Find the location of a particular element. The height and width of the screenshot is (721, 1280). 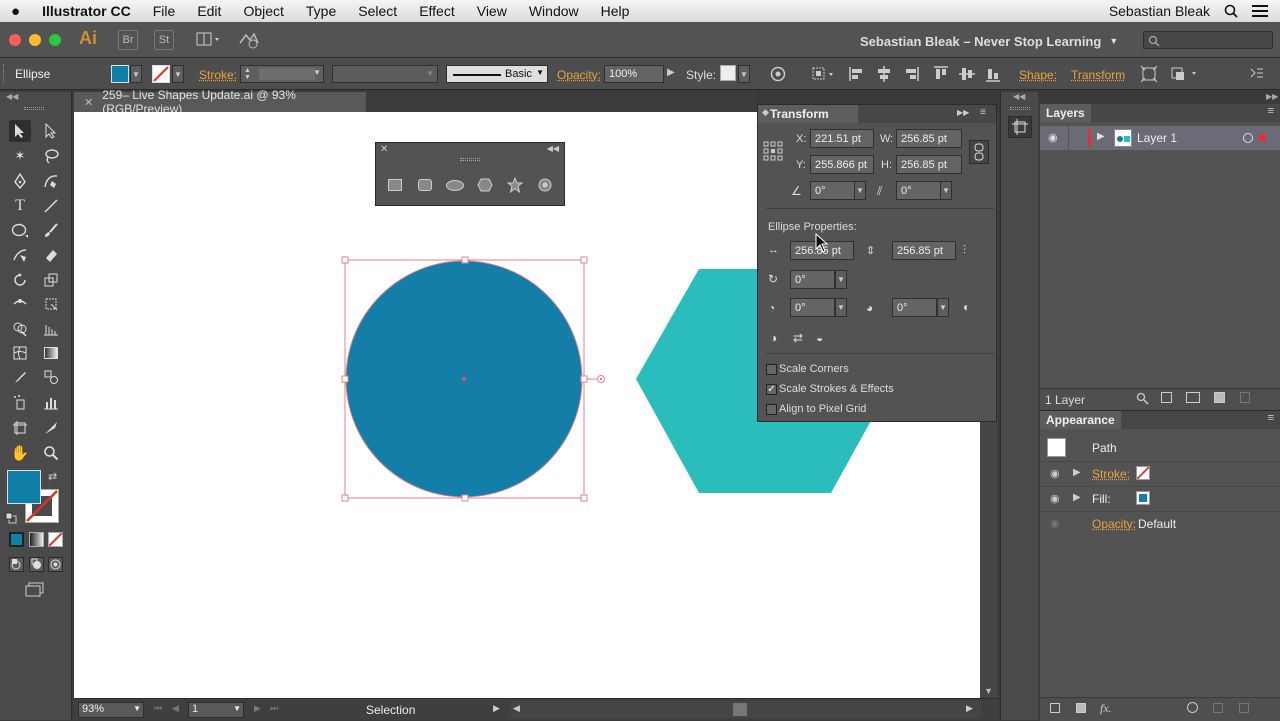

perspective-grid-tool-icon is located at coordinates (51, 329).